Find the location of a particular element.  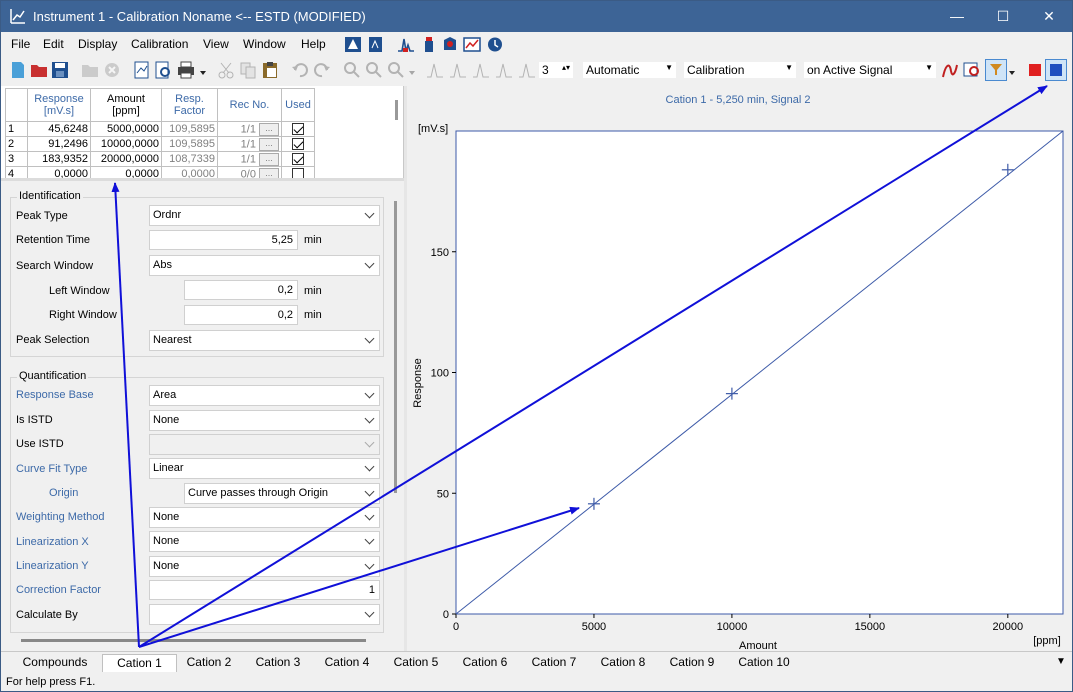

new-file-icon is located at coordinates (18, 70).